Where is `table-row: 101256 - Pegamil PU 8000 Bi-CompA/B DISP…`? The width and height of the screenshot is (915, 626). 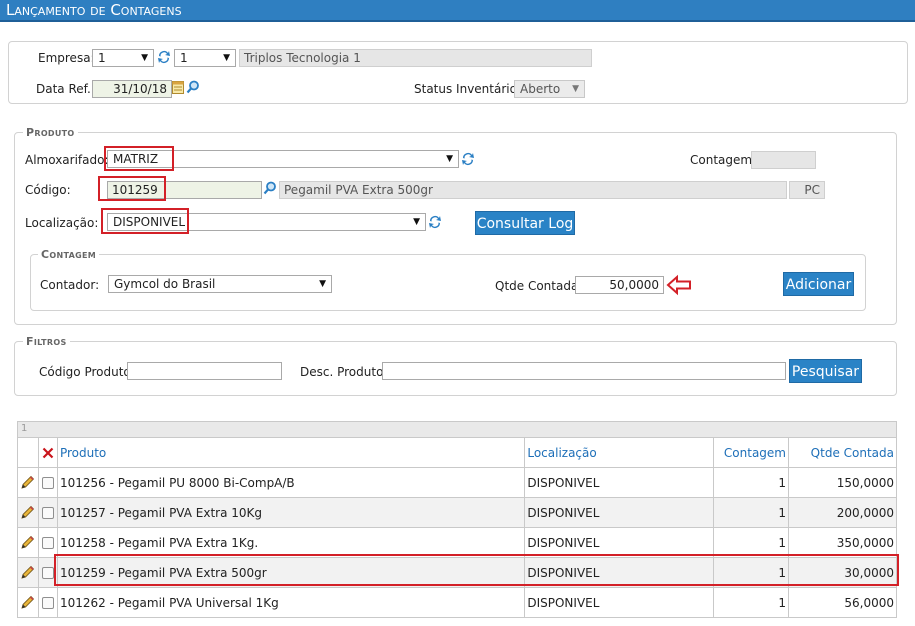
table-row: 101256 - Pegamil PU 8000 Bi-CompA/B DISP… is located at coordinates (457, 482).